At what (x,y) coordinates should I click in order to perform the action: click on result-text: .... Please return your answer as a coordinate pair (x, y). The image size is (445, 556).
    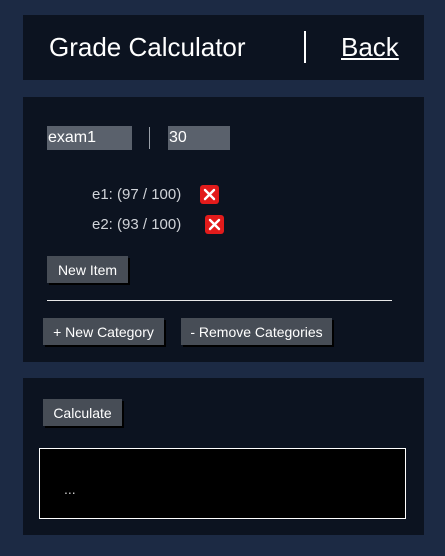
    Looking at the image, I should click on (70, 489).